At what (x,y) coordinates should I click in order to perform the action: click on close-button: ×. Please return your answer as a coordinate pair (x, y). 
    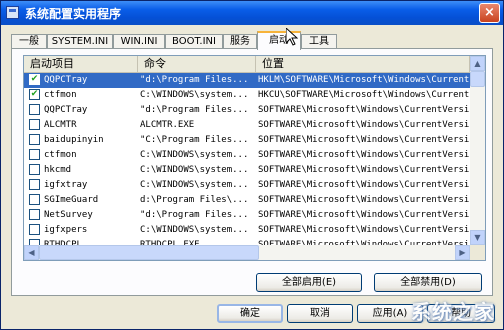
    Looking at the image, I should click on (489, 13).